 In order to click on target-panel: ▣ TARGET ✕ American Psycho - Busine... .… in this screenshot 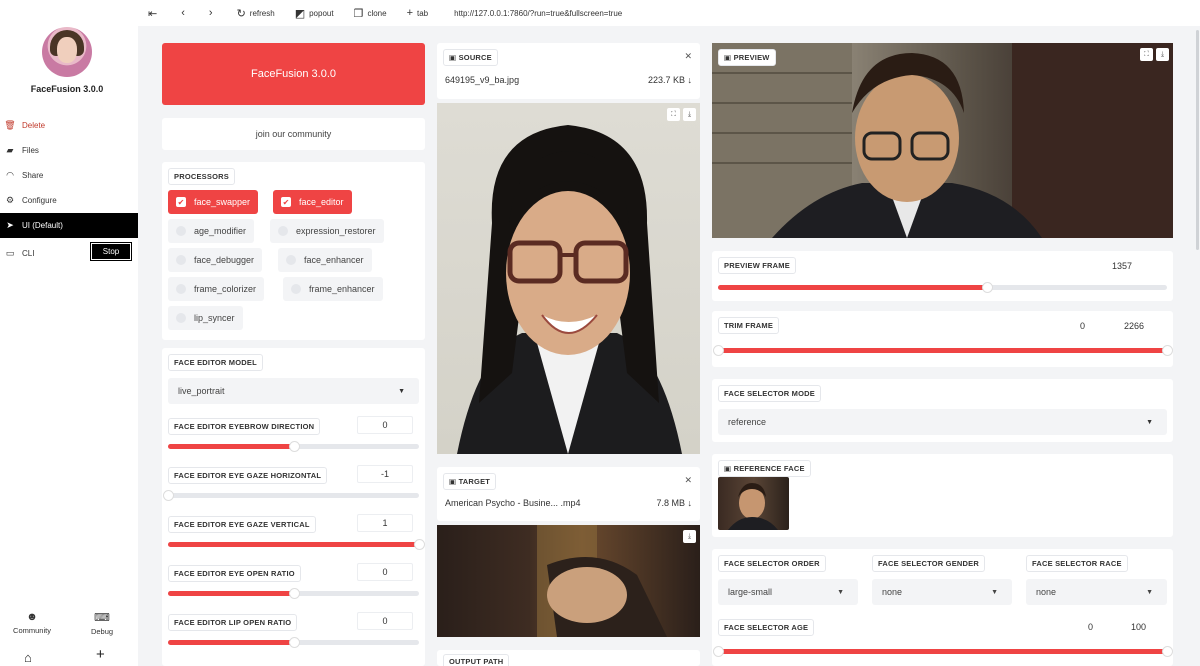, I will do `click(568, 494)`.